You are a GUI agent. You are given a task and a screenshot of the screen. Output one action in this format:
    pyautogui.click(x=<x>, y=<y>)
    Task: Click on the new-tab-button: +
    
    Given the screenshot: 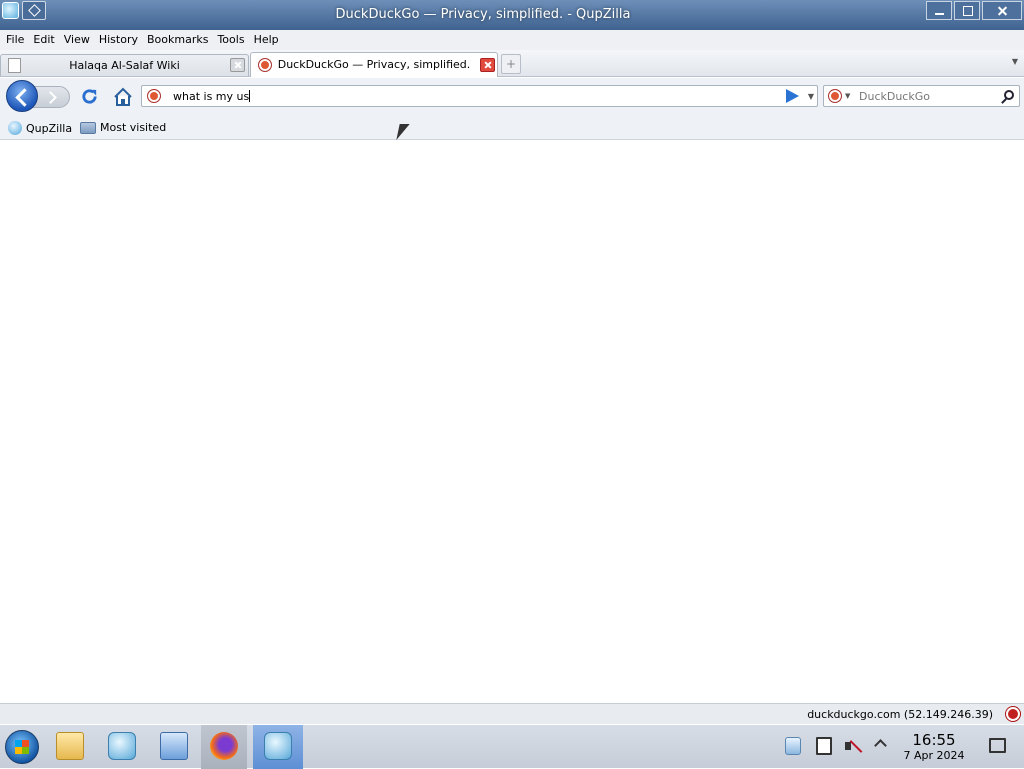 What is the action you would take?
    pyautogui.click(x=511, y=64)
    